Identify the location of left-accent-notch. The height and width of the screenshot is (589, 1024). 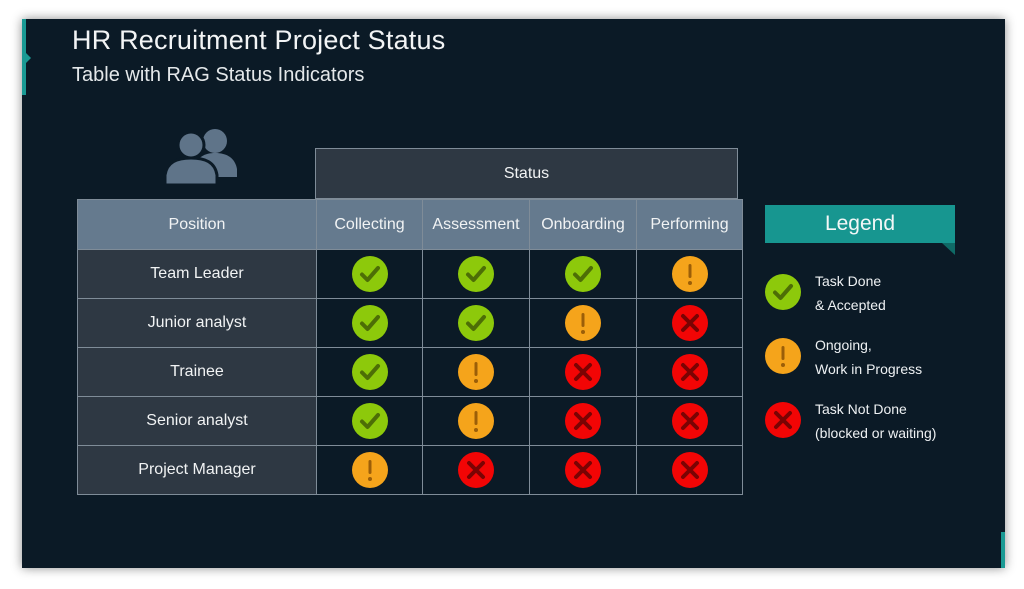
(28, 58).